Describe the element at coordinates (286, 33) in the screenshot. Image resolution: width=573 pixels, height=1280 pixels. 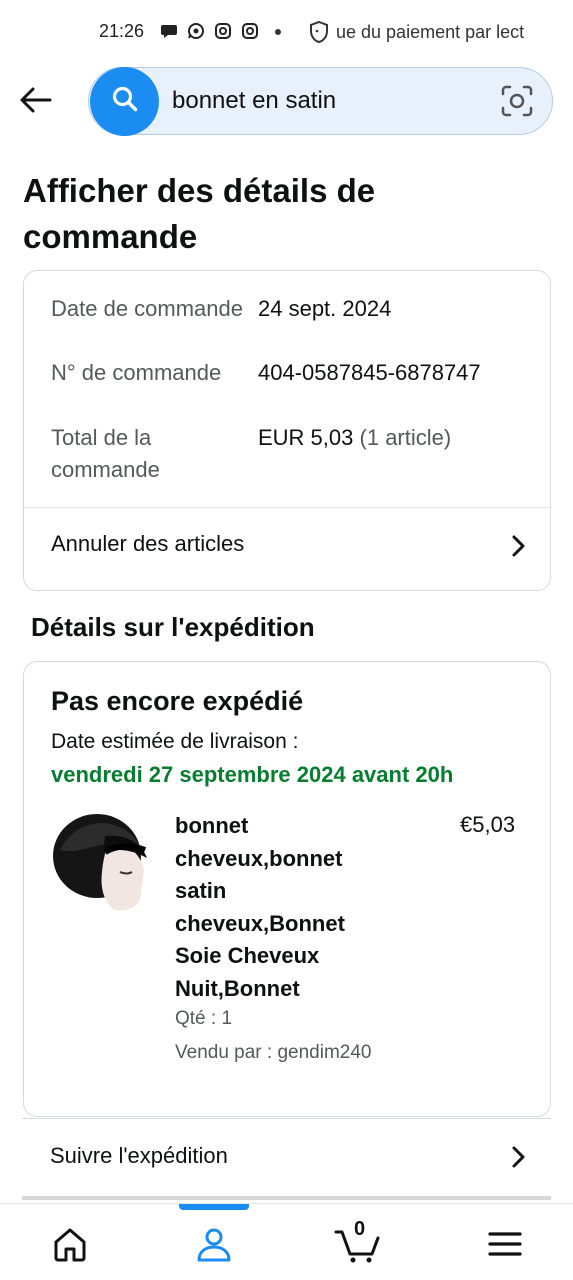
I see `status-bar: 21:26 ue du paiement par lect` at that location.